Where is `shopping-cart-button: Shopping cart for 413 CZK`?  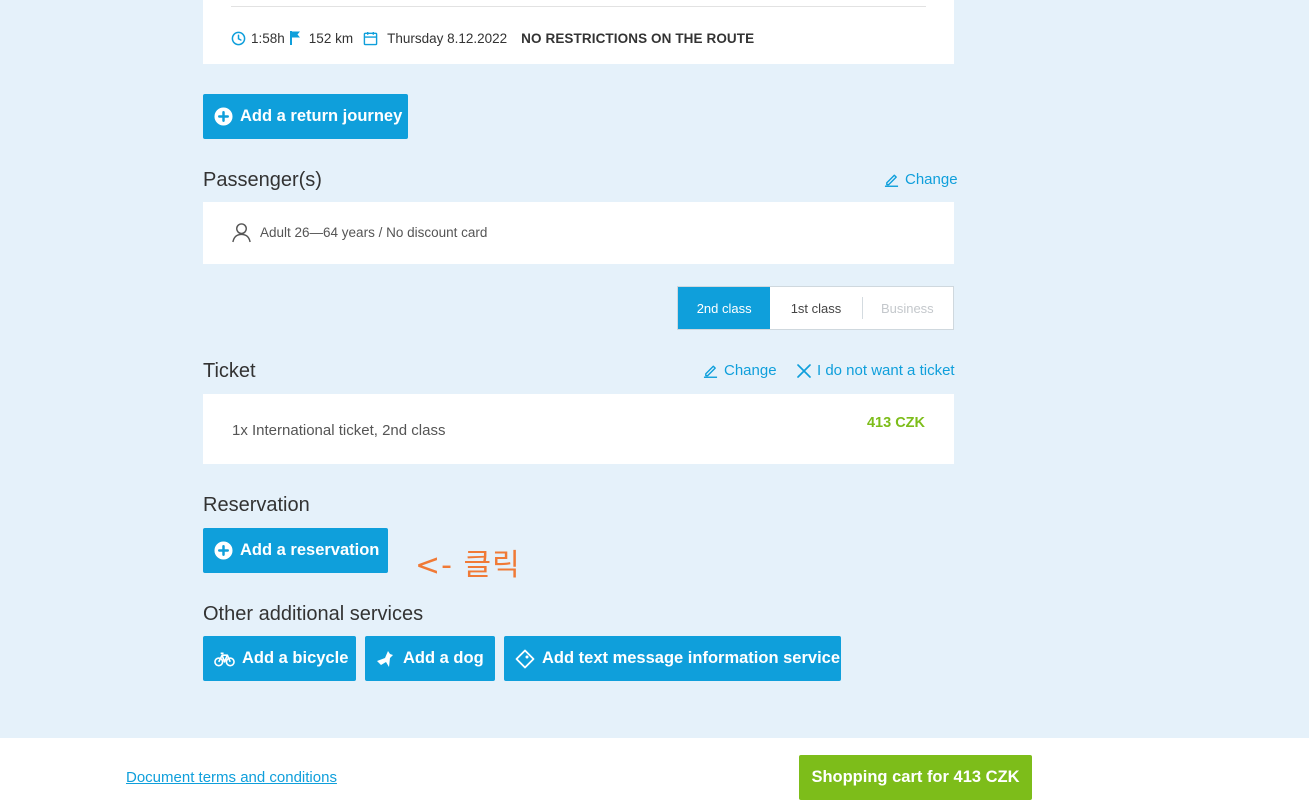
shopping-cart-button: Shopping cart for 413 CZK is located at coordinates (915, 777).